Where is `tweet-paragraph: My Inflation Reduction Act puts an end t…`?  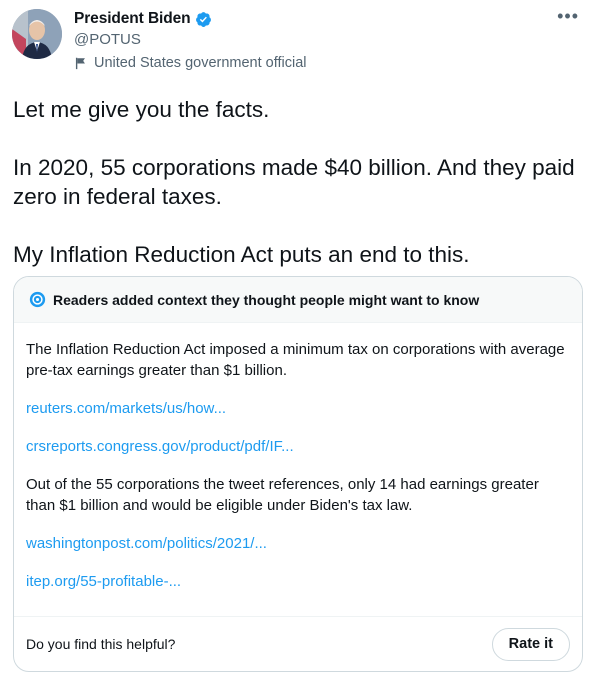
tweet-paragraph: My Inflation Reduction Act puts an end t… is located at coordinates (241, 254).